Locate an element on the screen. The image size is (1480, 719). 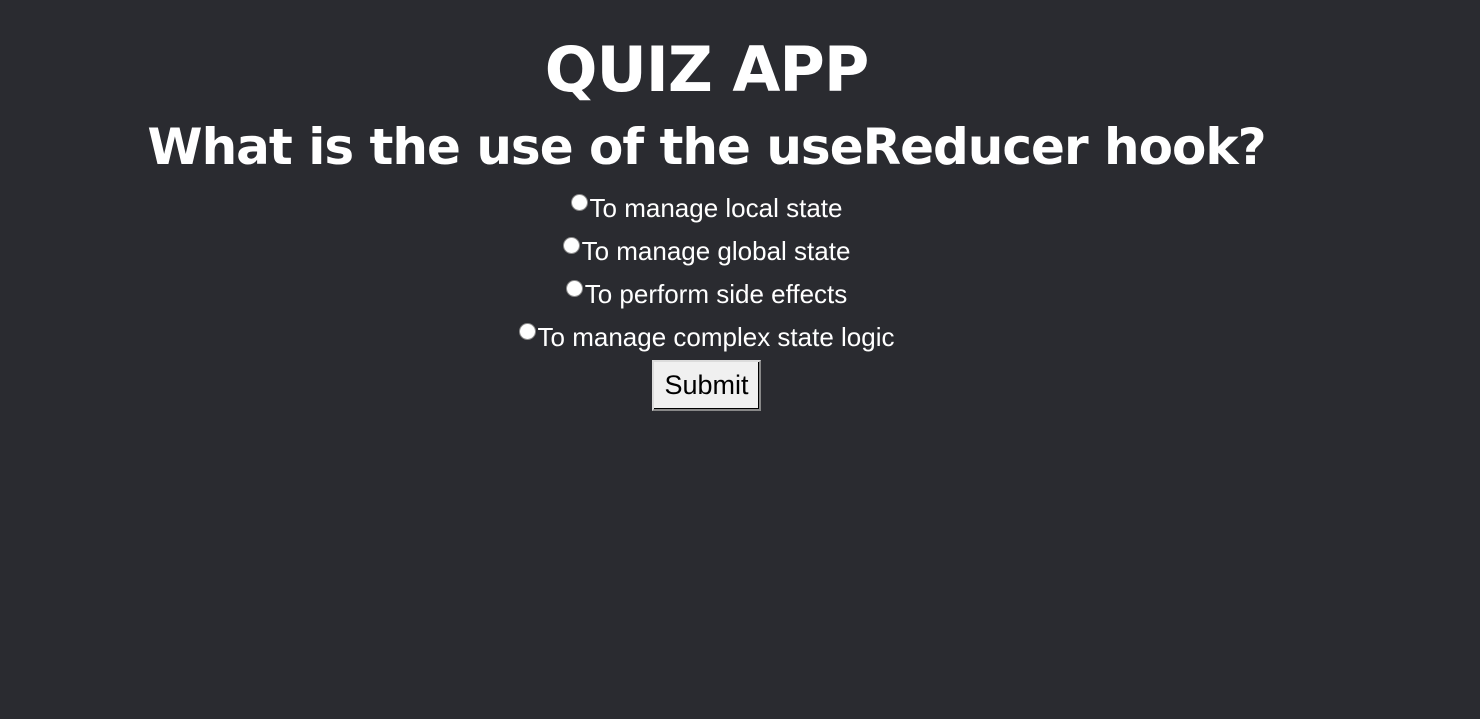
answer-option-3: To perform side effects is located at coordinates (706, 297).